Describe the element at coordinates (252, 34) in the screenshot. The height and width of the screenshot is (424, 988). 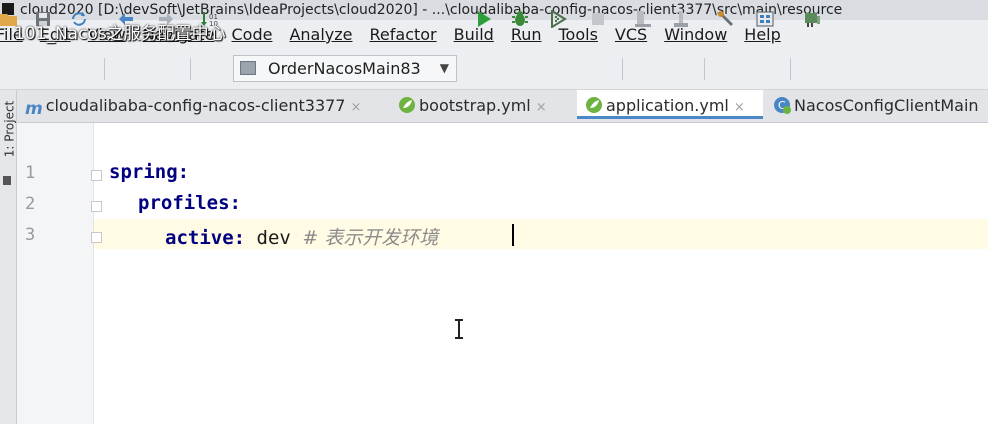
I see `menu-code: Code` at that location.